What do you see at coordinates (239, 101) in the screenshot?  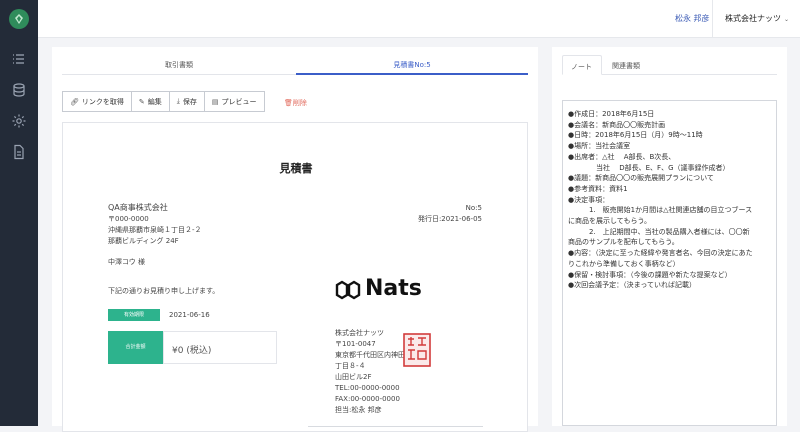 I see `preview-label: プレビュー` at bounding box center [239, 101].